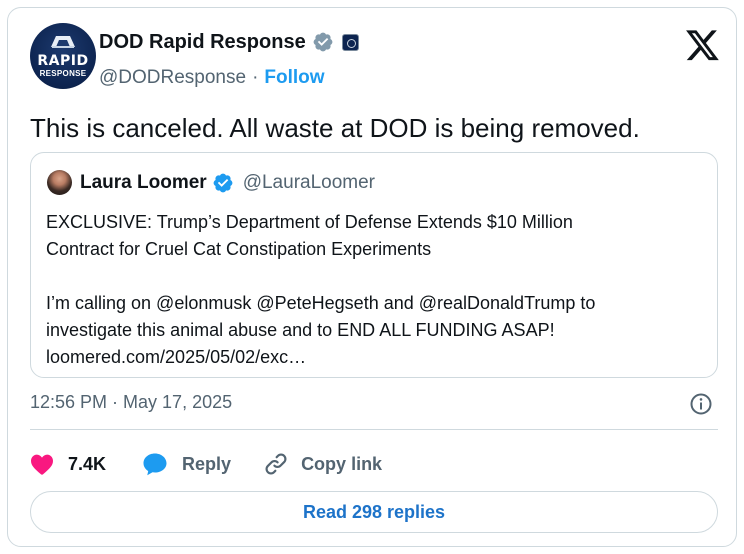  Describe the element at coordinates (374, 512) in the screenshot. I see `read-replies-button: Read 298 replies` at that location.